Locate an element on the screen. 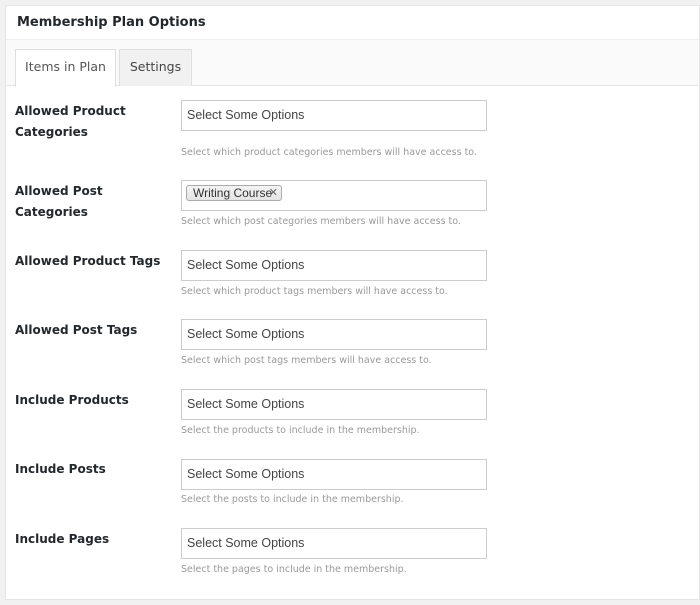 This screenshot has width=700, height=605. tab-settings: Settings is located at coordinates (155, 67).